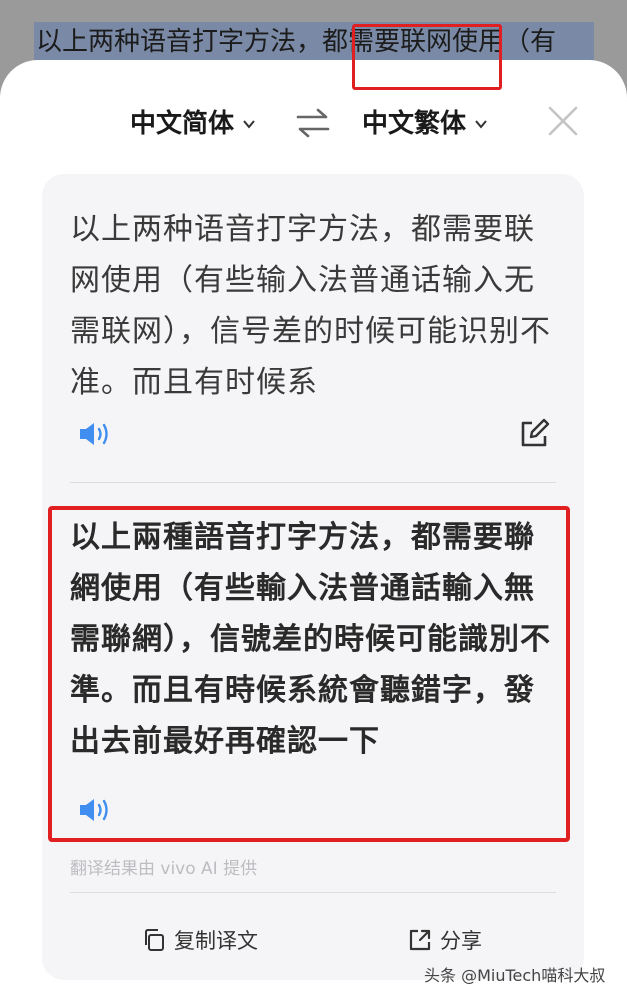 Image resolution: width=627 pixels, height=1000 pixels. Describe the element at coordinates (216, 941) in the screenshot. I see `copy-label: 复制译文` at that location.